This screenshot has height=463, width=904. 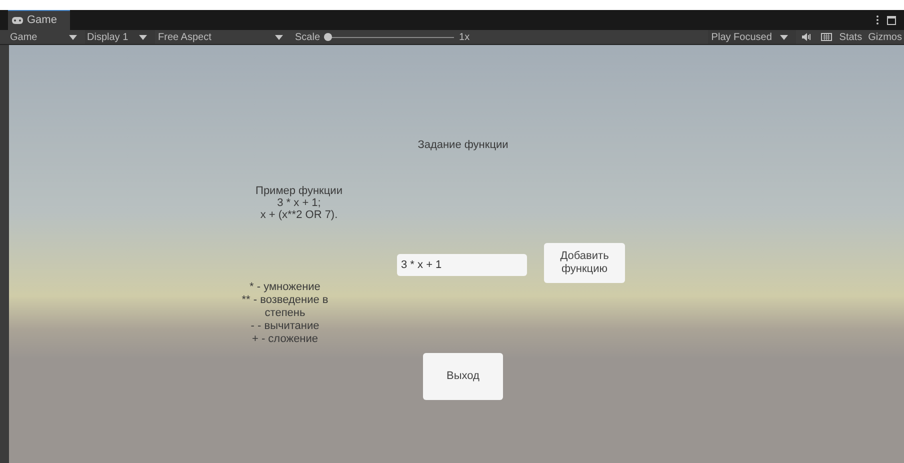 I want to click on example-line: 3 * x + 1;, so click(x=299, y=203).